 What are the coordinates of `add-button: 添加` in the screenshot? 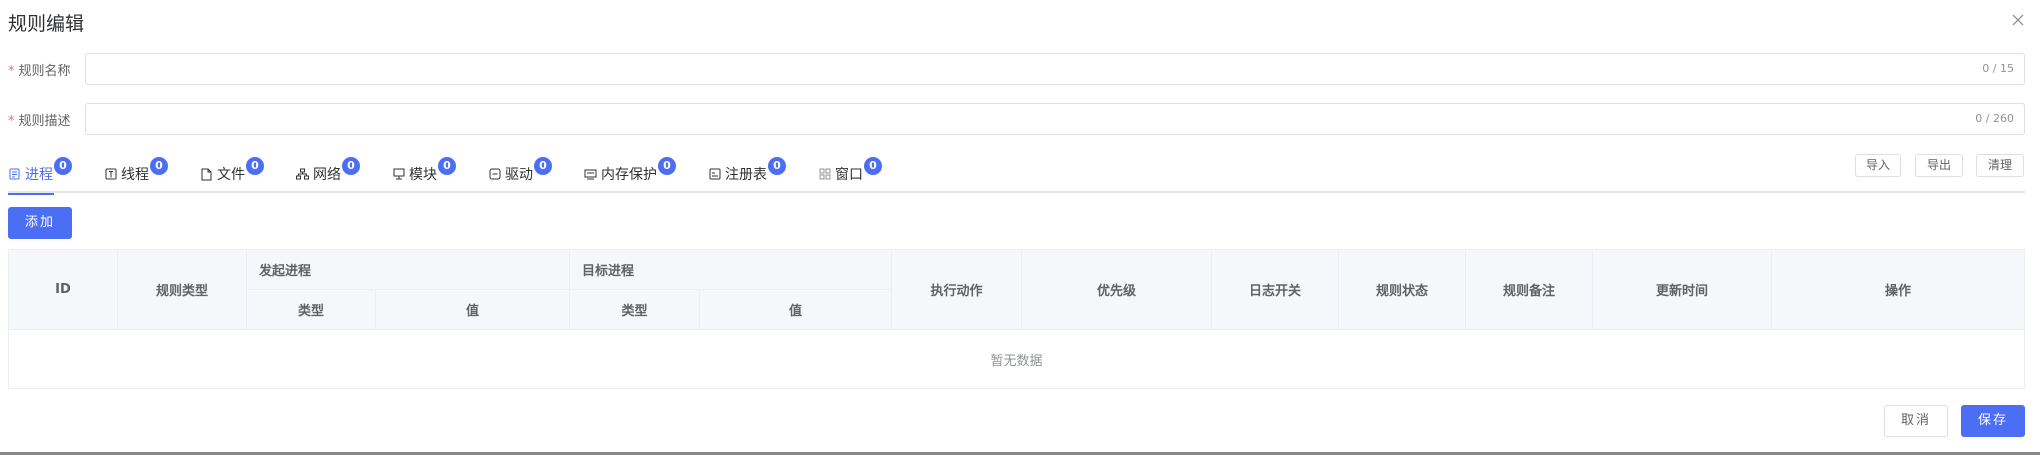 It's located at (40, 223).